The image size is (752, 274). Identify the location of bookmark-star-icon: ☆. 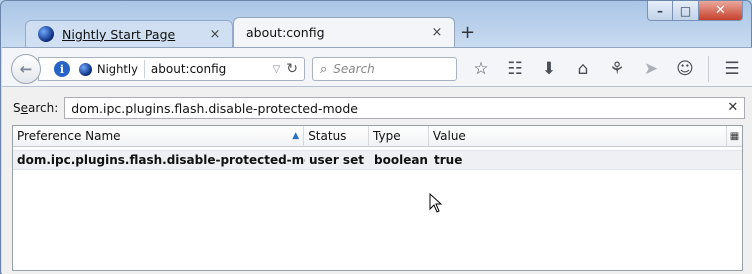
(481, 69).